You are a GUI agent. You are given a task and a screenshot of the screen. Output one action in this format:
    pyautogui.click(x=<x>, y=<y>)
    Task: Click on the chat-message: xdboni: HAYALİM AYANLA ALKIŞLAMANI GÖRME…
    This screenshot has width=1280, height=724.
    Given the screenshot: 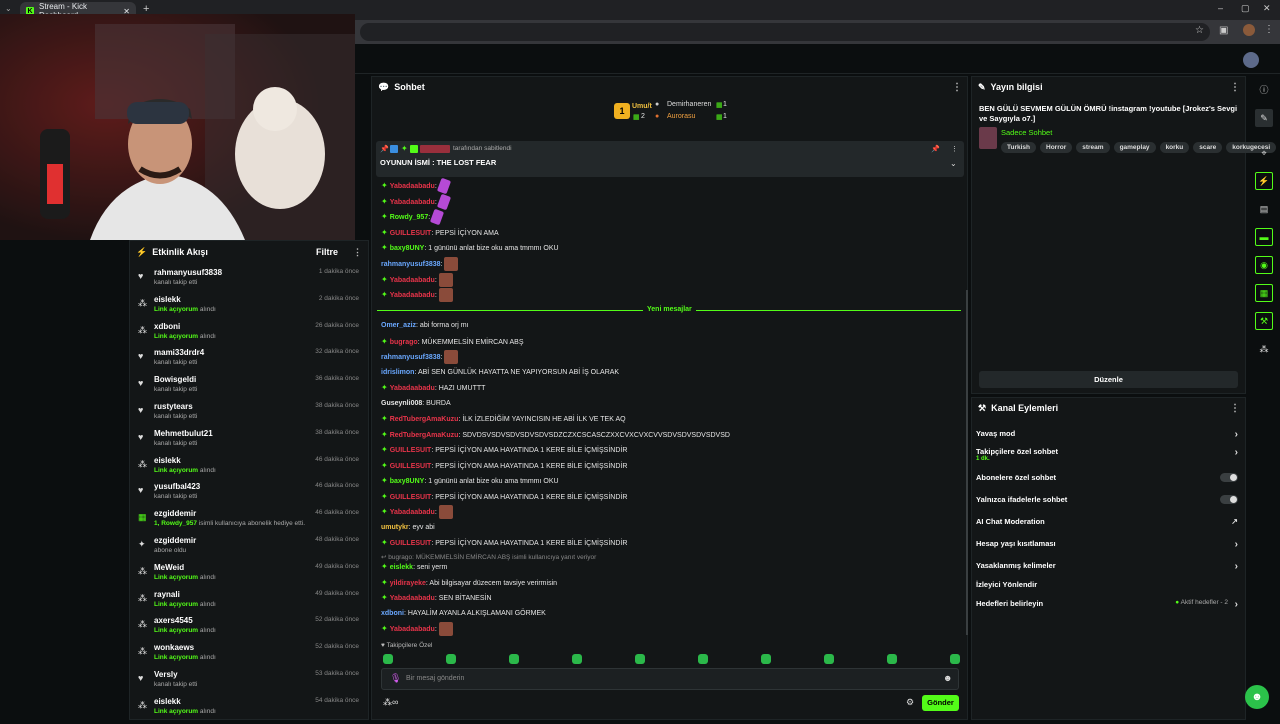 What is the action you would take?
    pyautogui.click(x=463, y=614)
    